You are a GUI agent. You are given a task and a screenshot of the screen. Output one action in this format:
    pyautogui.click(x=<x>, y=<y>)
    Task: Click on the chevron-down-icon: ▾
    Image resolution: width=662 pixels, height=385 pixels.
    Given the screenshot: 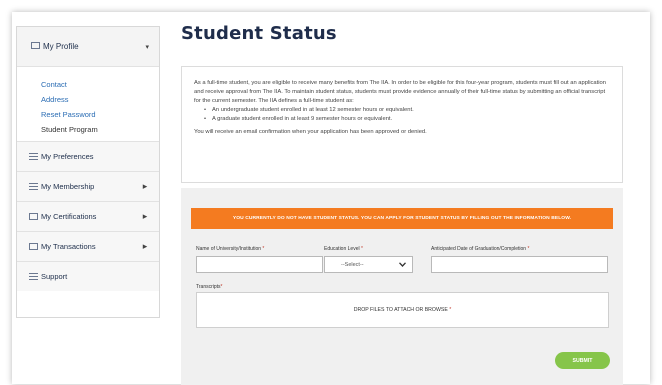 What is the action you would take?
    pyautogui.click(x=147, y=47)
    